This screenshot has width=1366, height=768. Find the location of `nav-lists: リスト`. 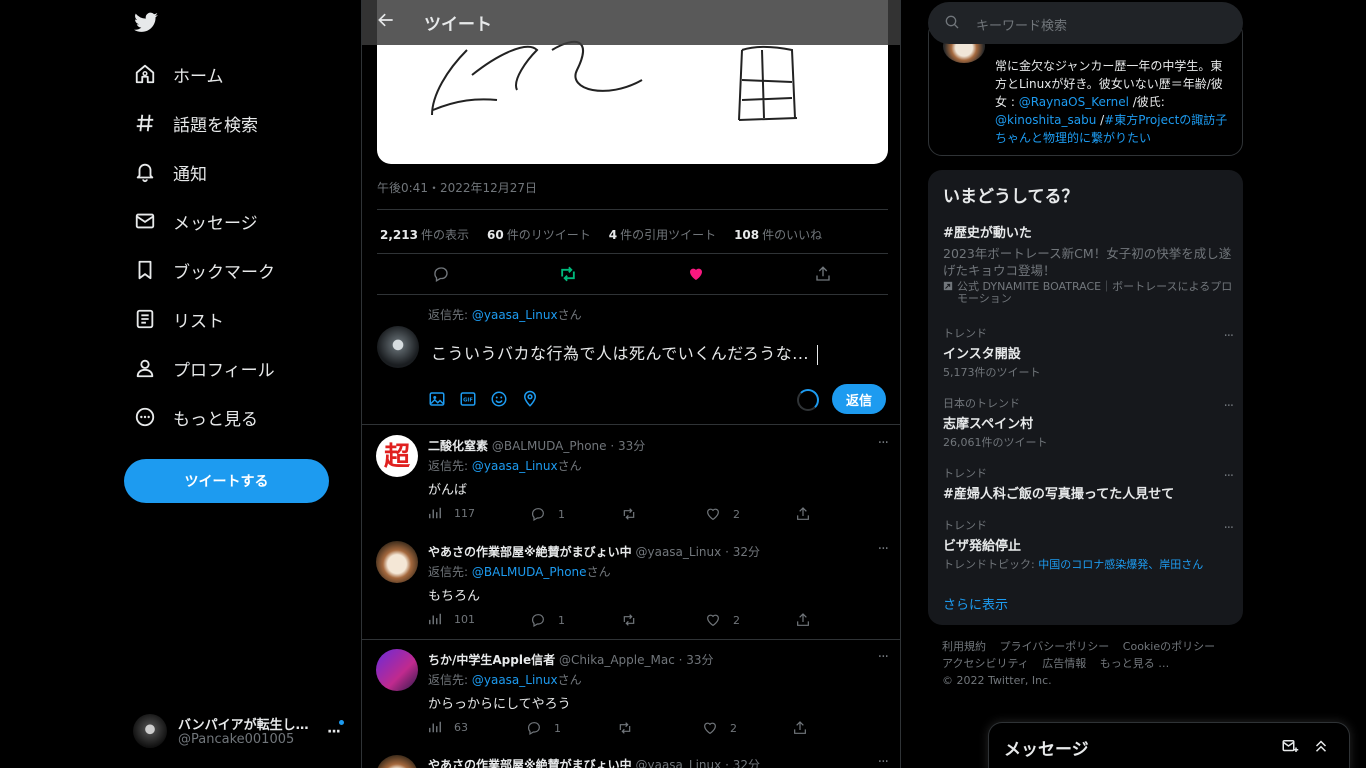

nav-lists: リスト is located at coordinates (178, 319).